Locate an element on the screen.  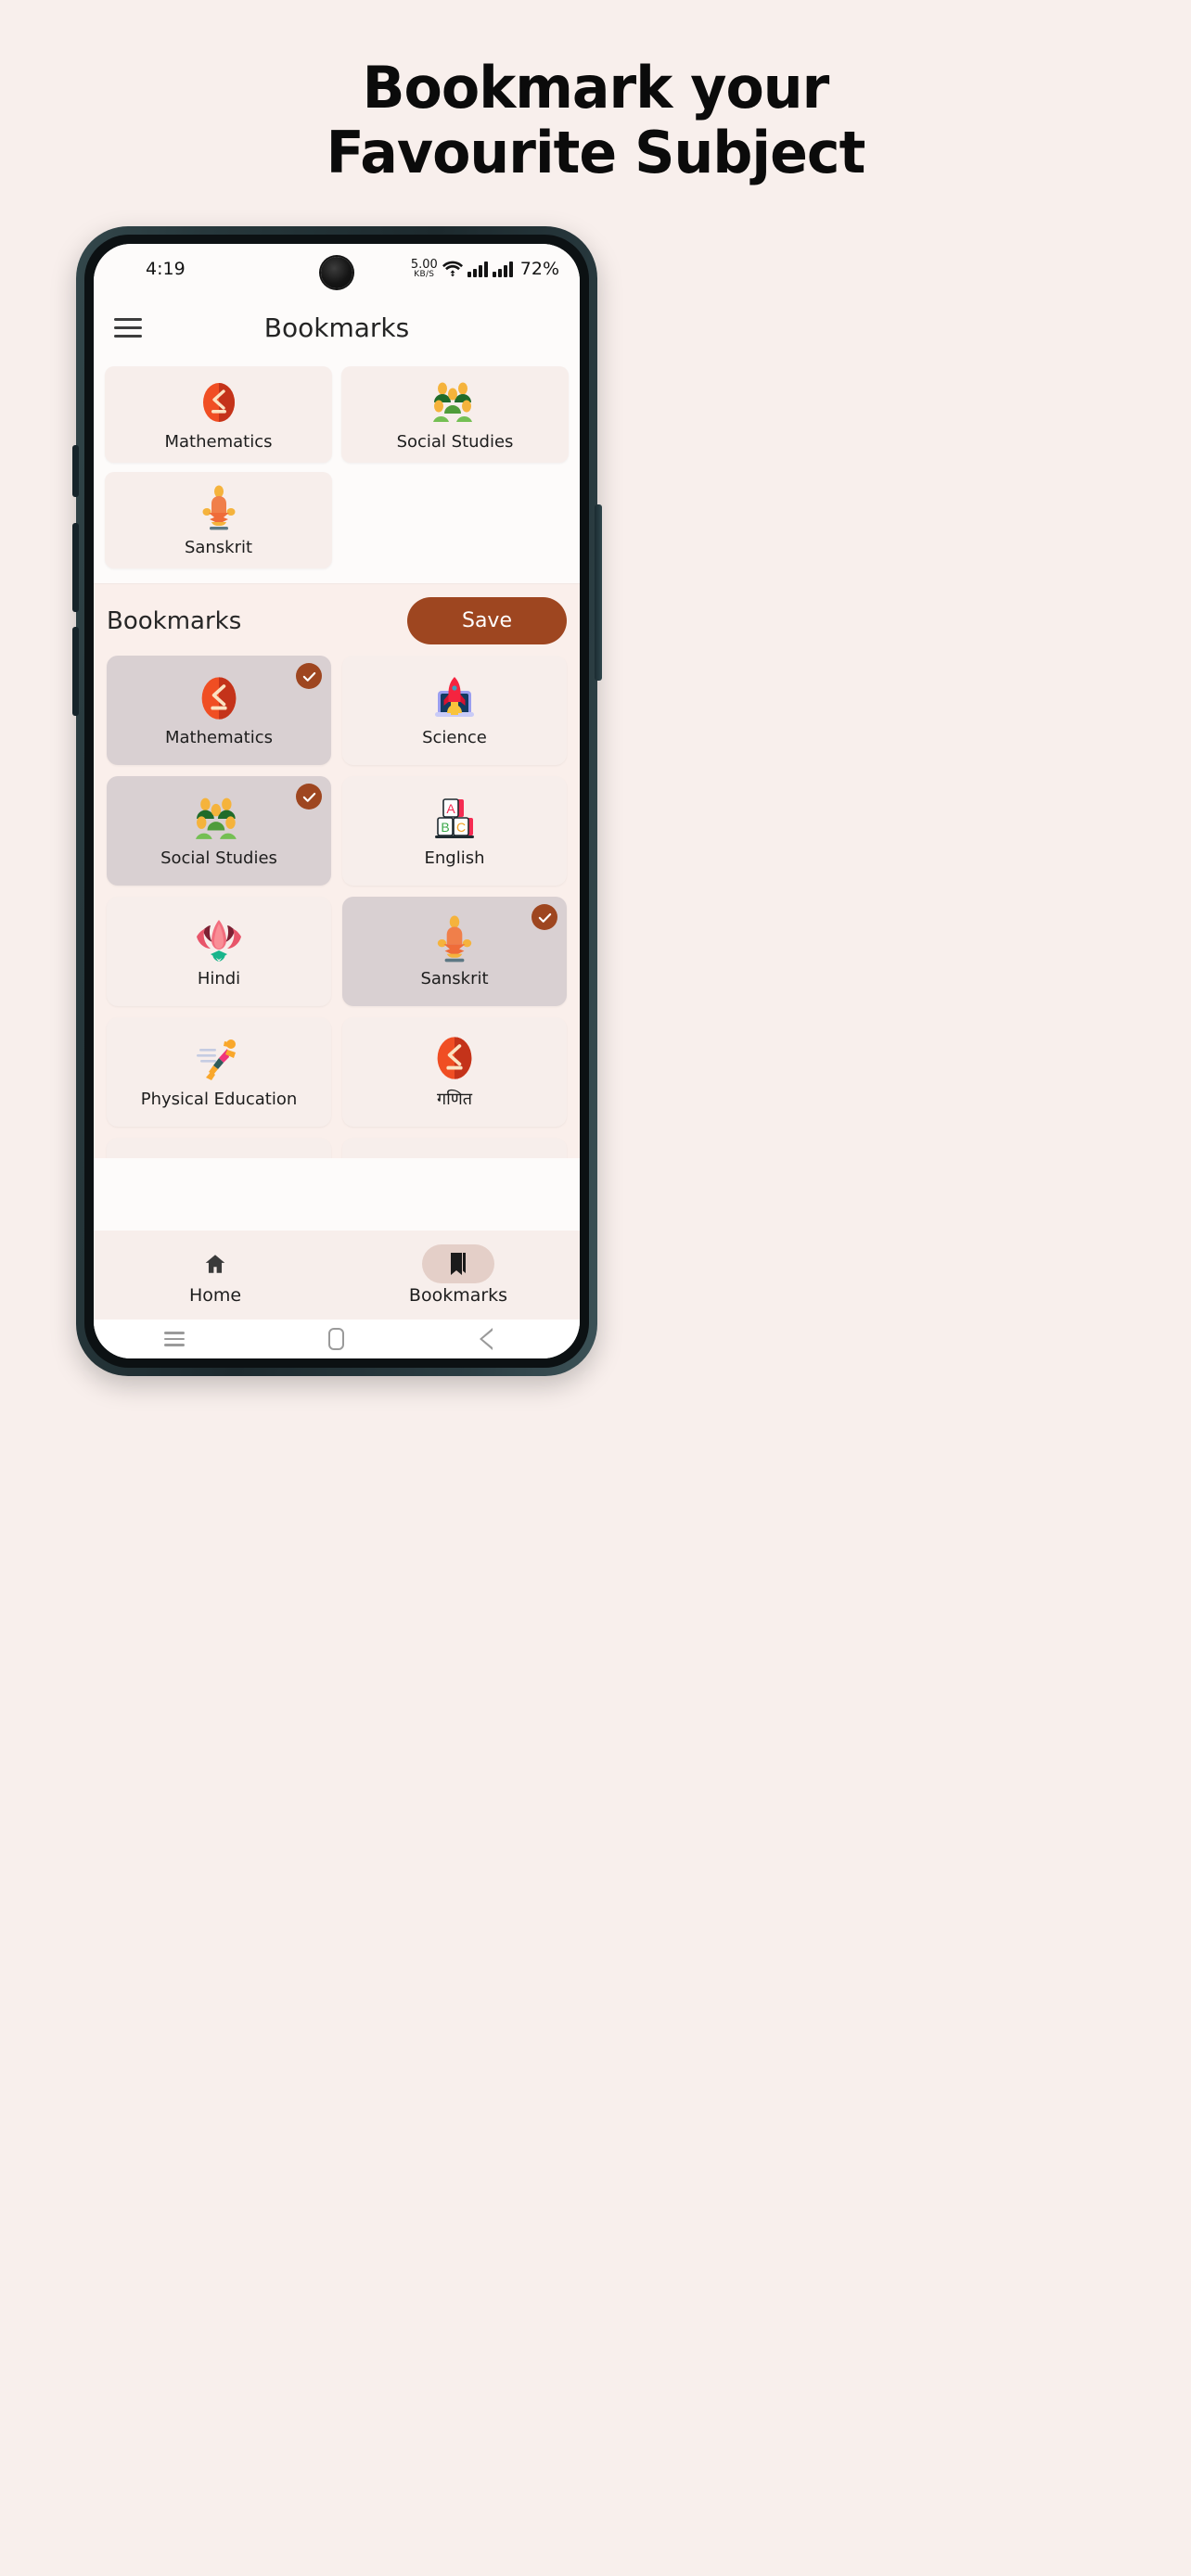
subject-card-label: Social Studies is located at coordinates (218, 858).